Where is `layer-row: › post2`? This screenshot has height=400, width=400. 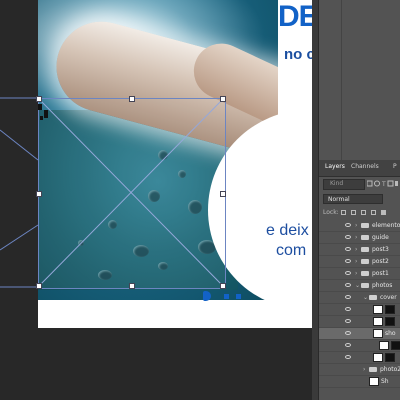
layer-row: › post2 is located at coordinates (359, 262).